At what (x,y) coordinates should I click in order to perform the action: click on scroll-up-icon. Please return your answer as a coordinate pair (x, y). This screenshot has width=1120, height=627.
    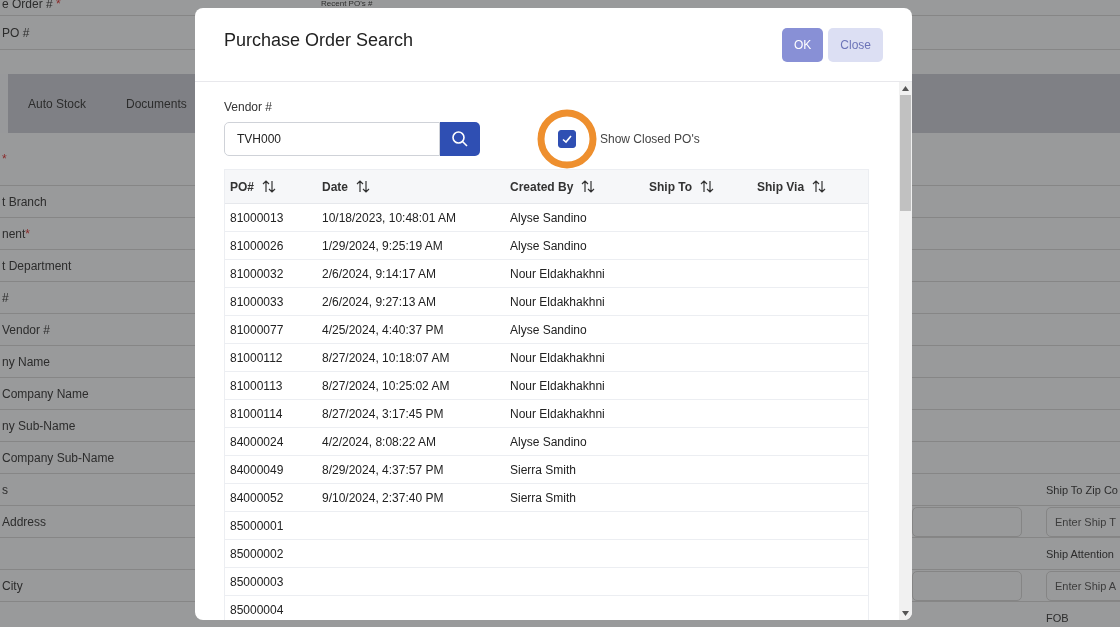
    Looking at the image, I should click on (905, 88).